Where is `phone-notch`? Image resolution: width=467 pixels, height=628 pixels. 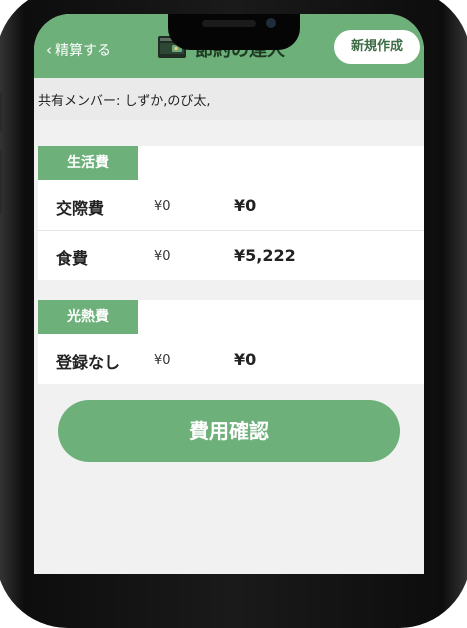
phone-notch is located at coordinates (234, 32).